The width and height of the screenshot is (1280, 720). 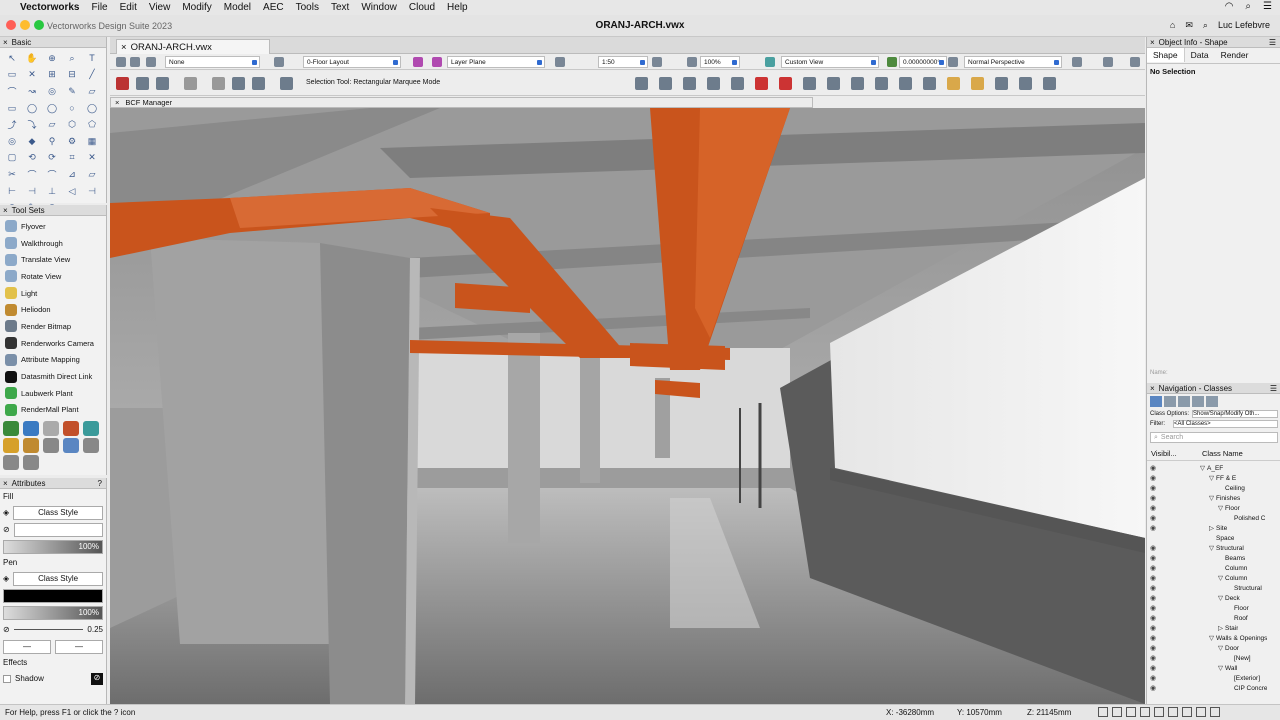 What do you see at coordinates (1244, 25) in the screenshot?
I see `user-name: Luc Lefebvre` at bounding box center [1244, 25].